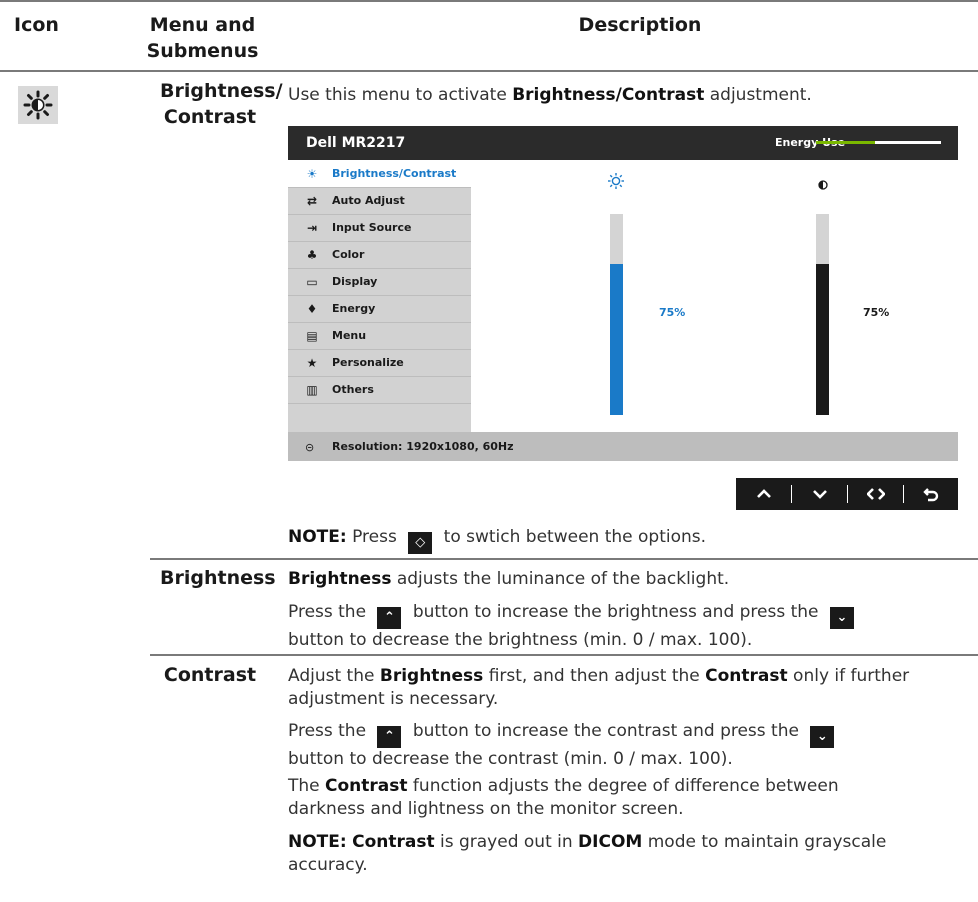  What do you see at coordinates (400, 95) in the screenshot?
I see `intro-text: Use this menu to activate` at bounding box center [400, 95].